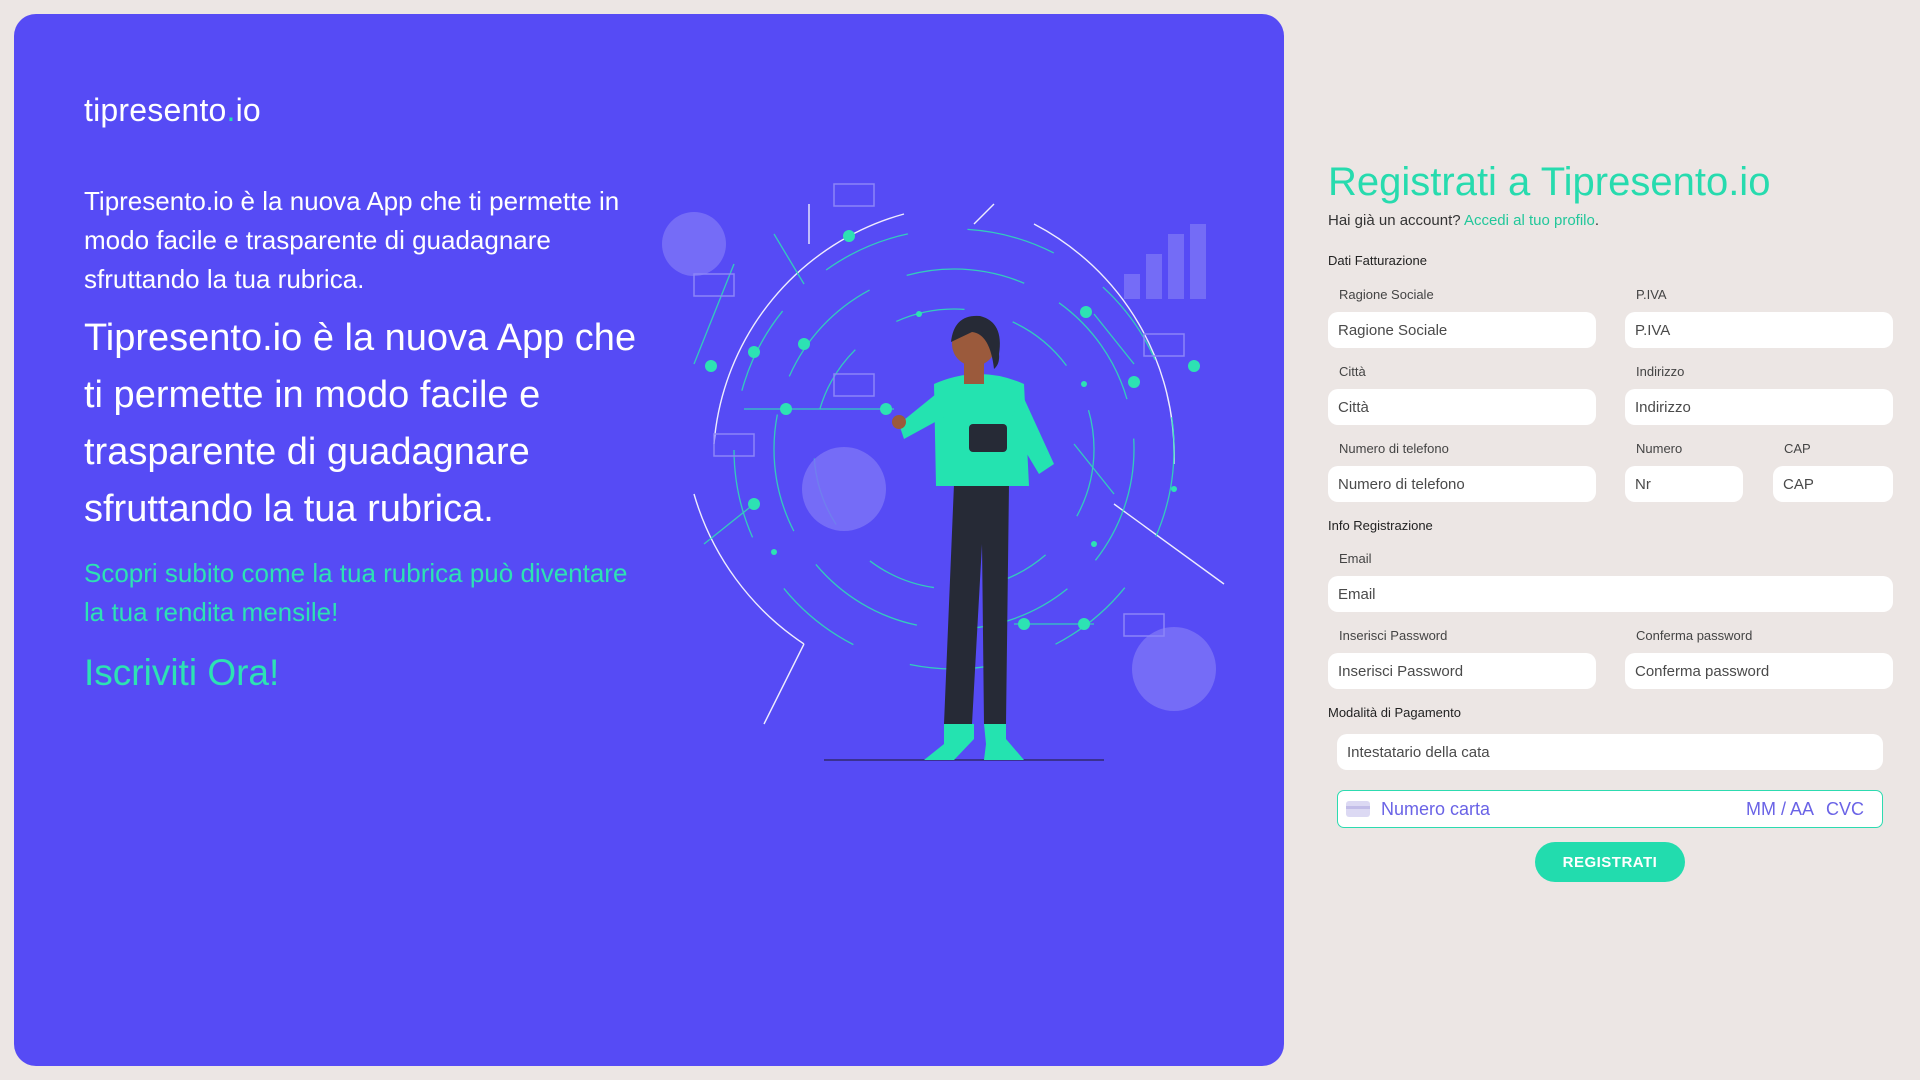 The image size is (1920, 1080). I want to click on login-link: Accedi al tuo profilo, so click(1529, 220).